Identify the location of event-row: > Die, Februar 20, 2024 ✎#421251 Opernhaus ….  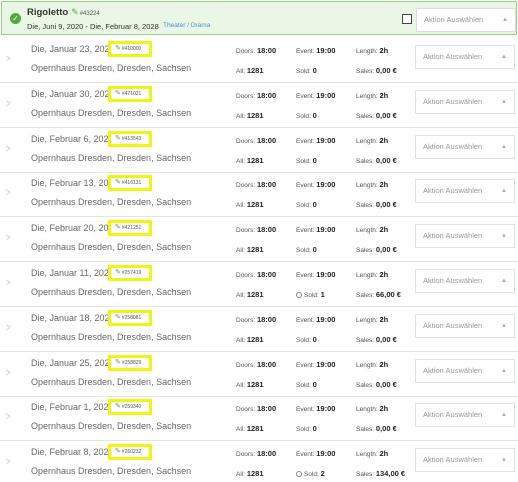
(259, 240).